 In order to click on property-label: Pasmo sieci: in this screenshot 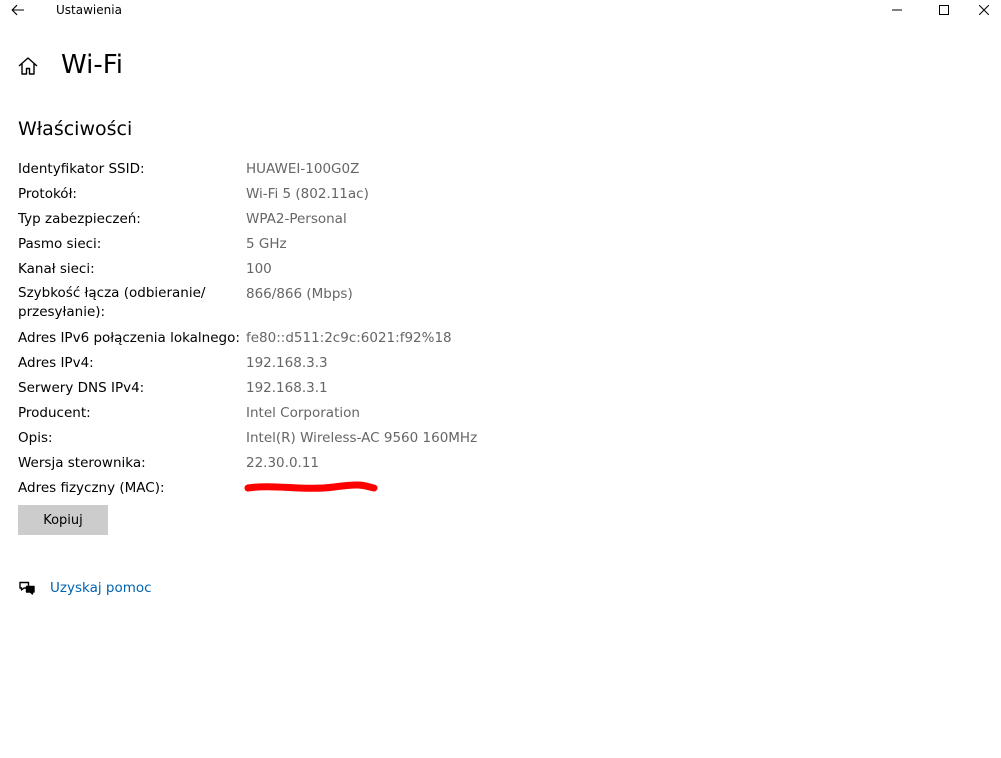, I will do `click(60, 244)`.